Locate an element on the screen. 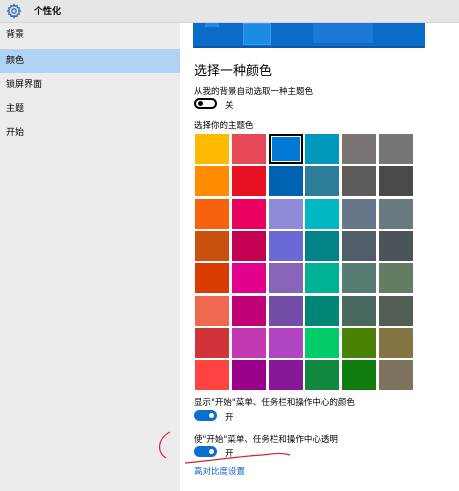 This screenshot has height=491, width=459. title-bar: 个性化 is located at coordinates (229, 11).